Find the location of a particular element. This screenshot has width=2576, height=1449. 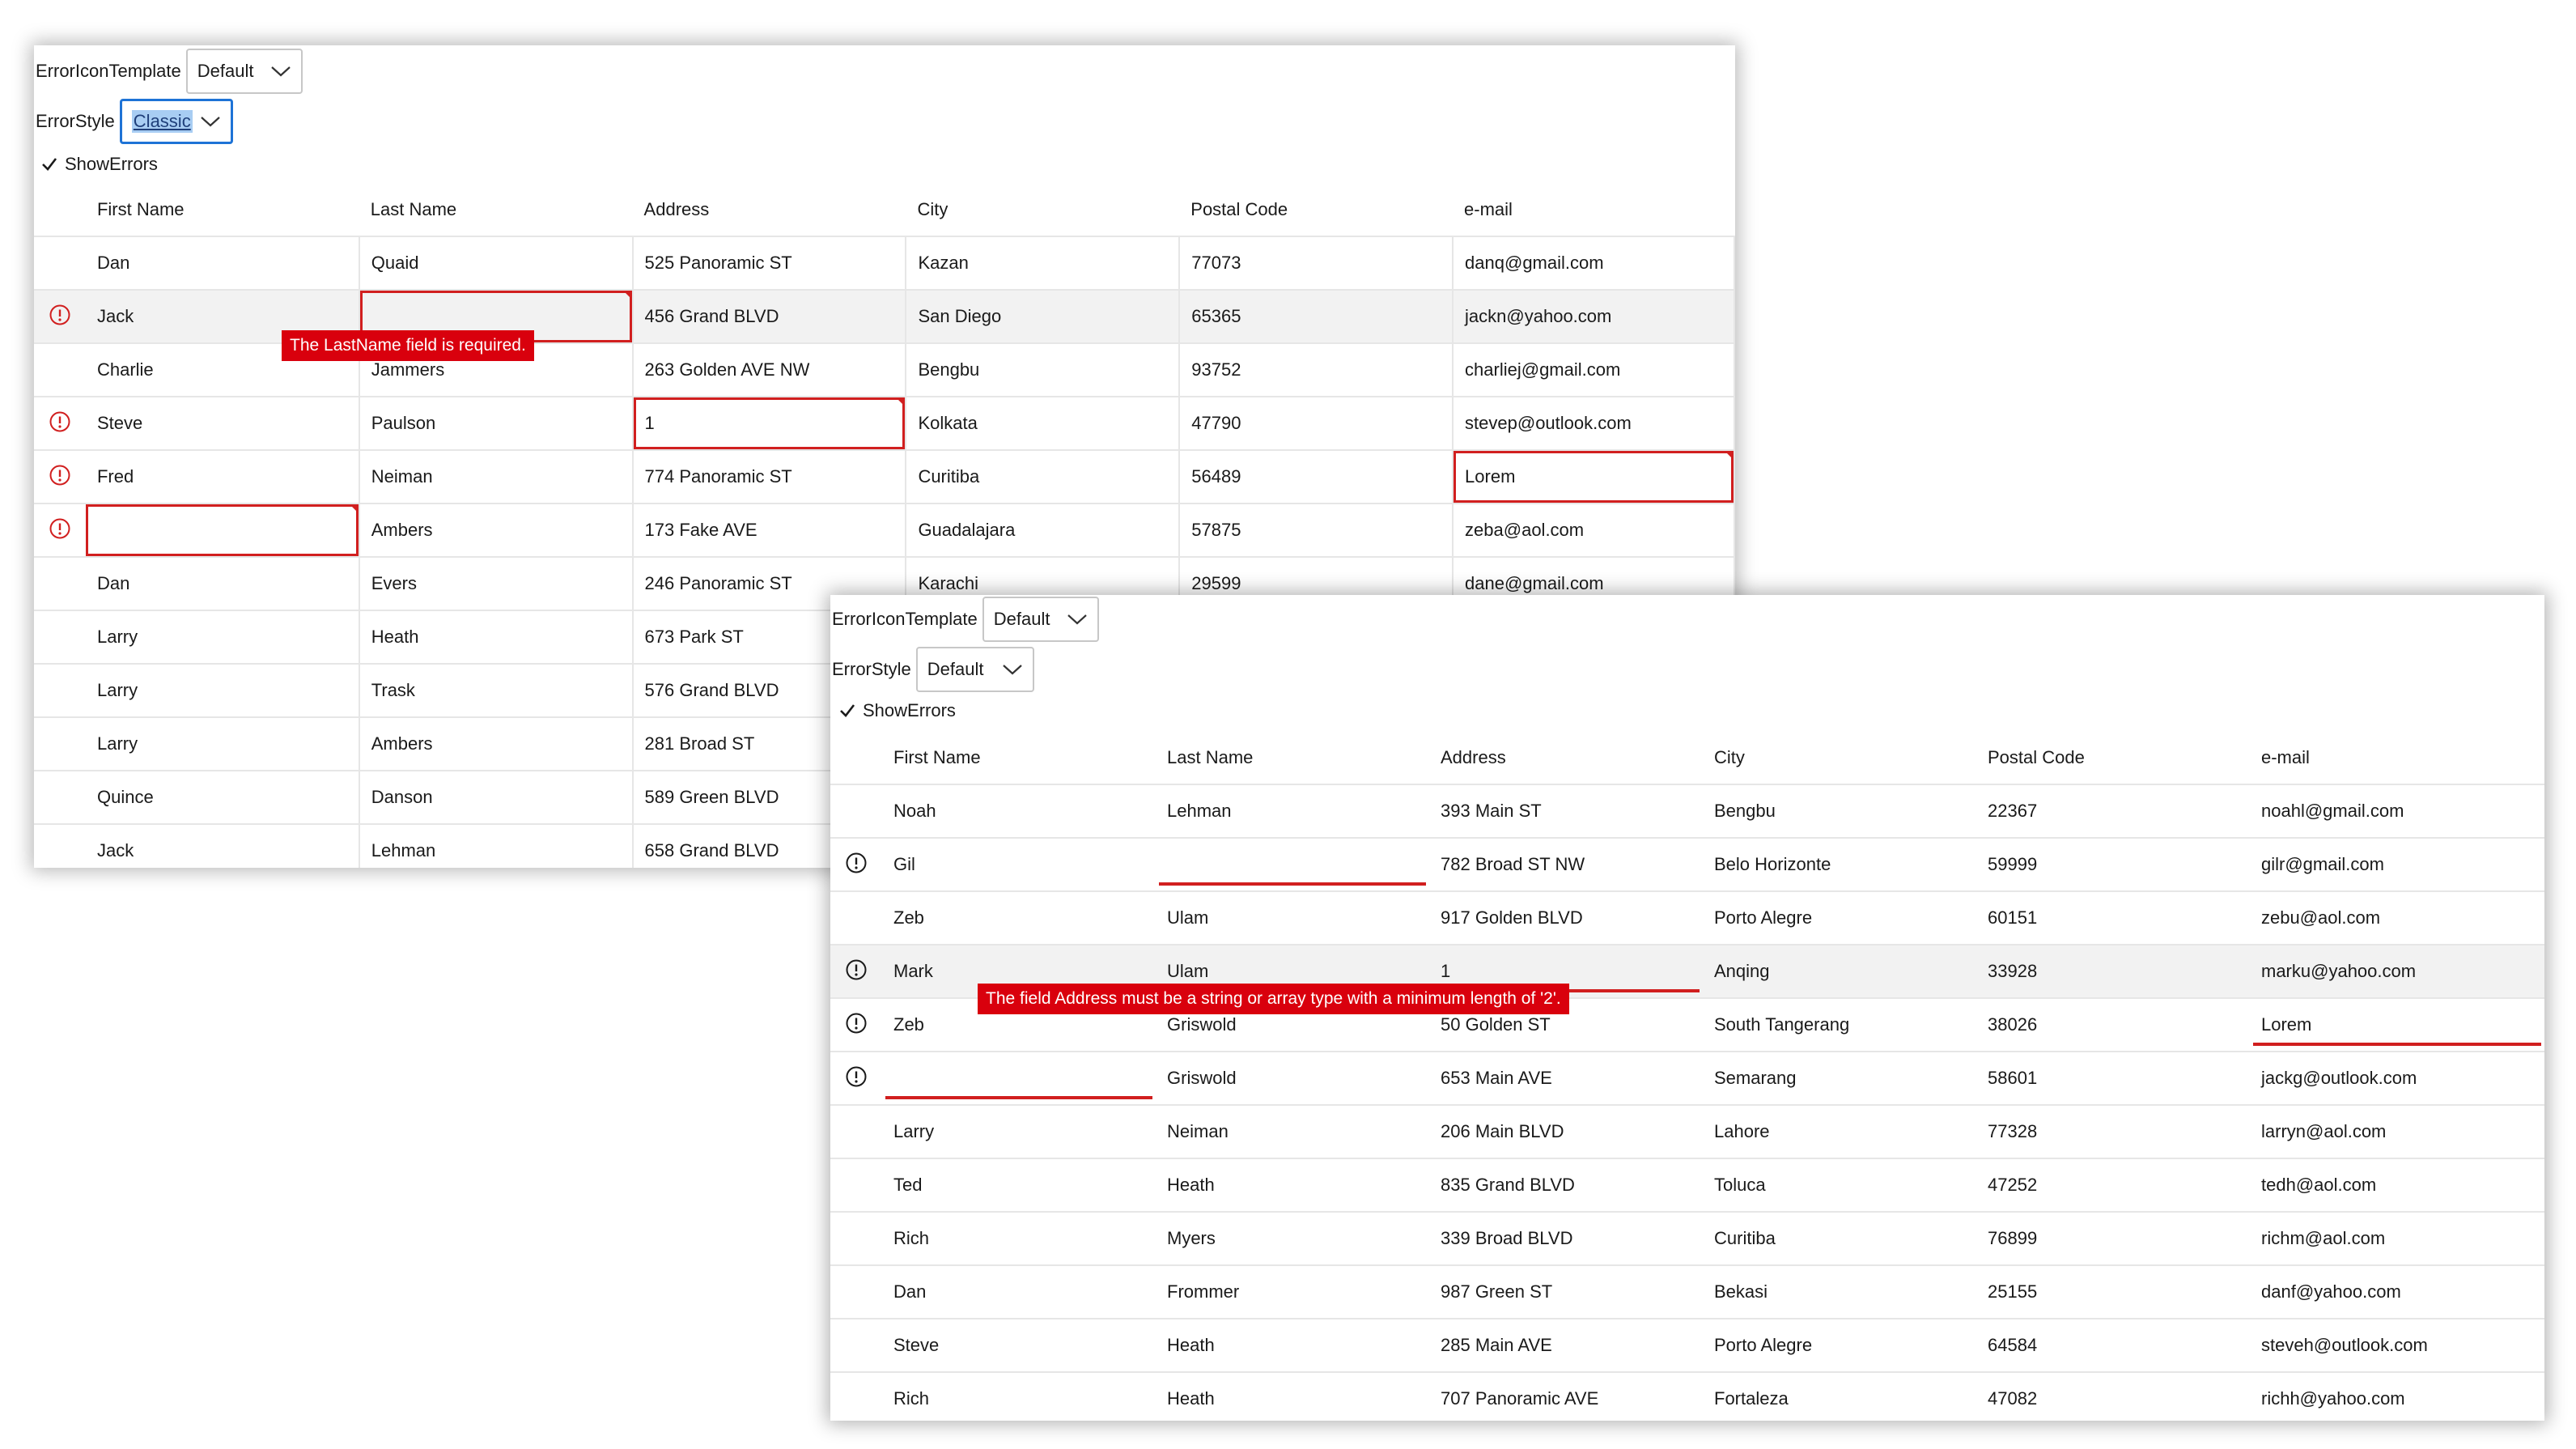

cell-postal-code: 38026 is located at coordinates (2113, 1025).